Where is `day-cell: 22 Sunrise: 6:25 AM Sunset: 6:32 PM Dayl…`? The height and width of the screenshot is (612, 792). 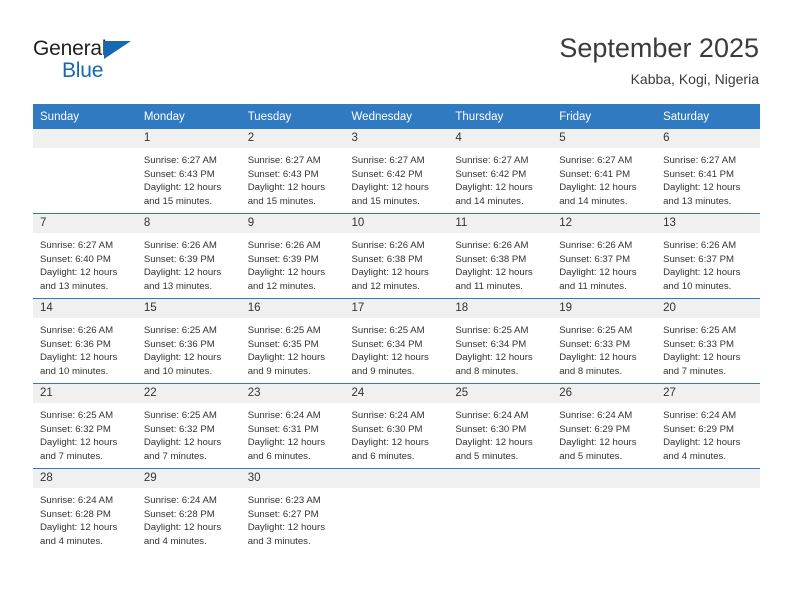
day-cell: 22 Sunrise: 6:25 AM Sunset: 6:32 PM Dayl… is located at coordinates (188, 426).